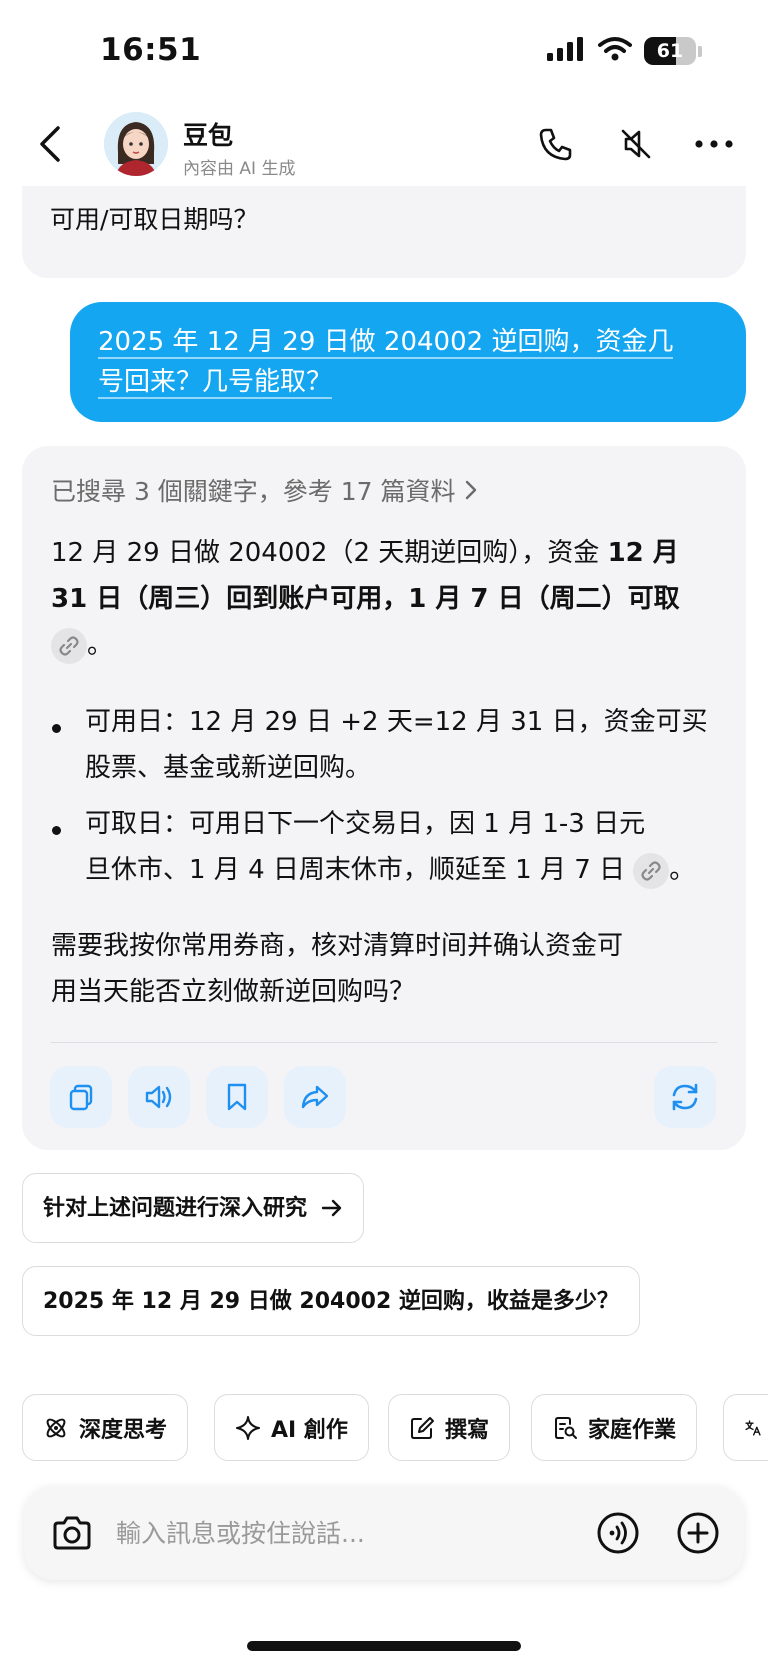 The height and width of the screenshot is (1665, 768). I want to click on battery-indicator: 61, so click(670, 51).